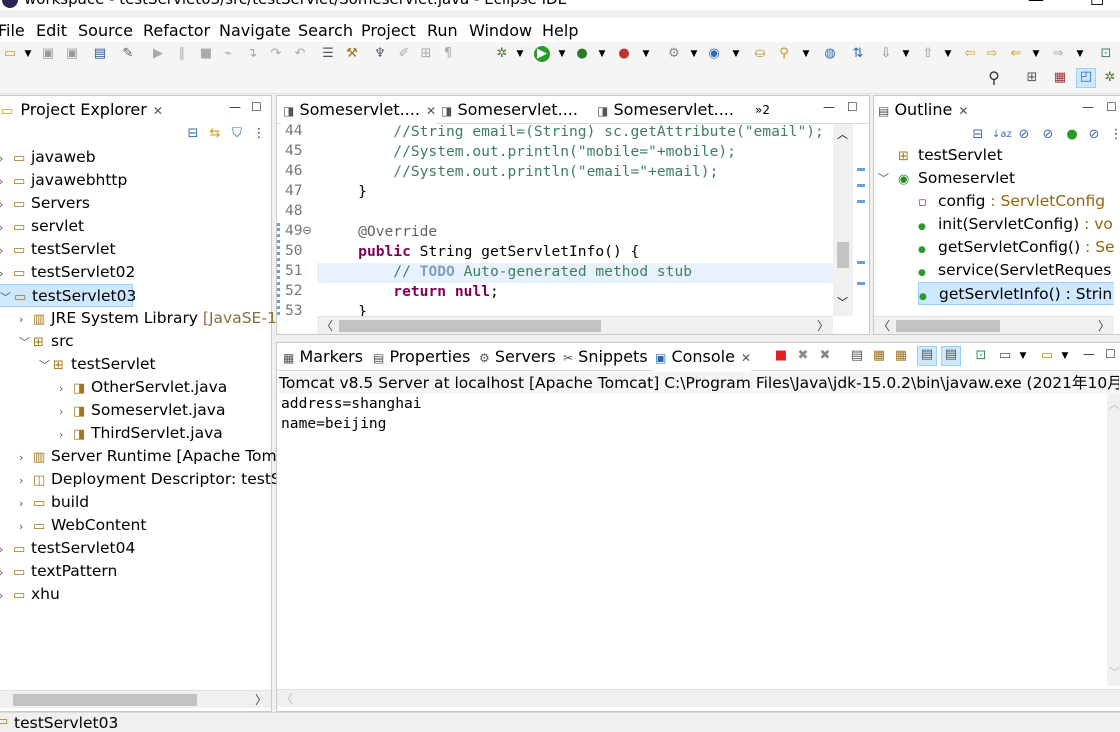  Describe the element at coordinates (502, 54) in the screenshot. I see `debug-icon: ✲` at that location.